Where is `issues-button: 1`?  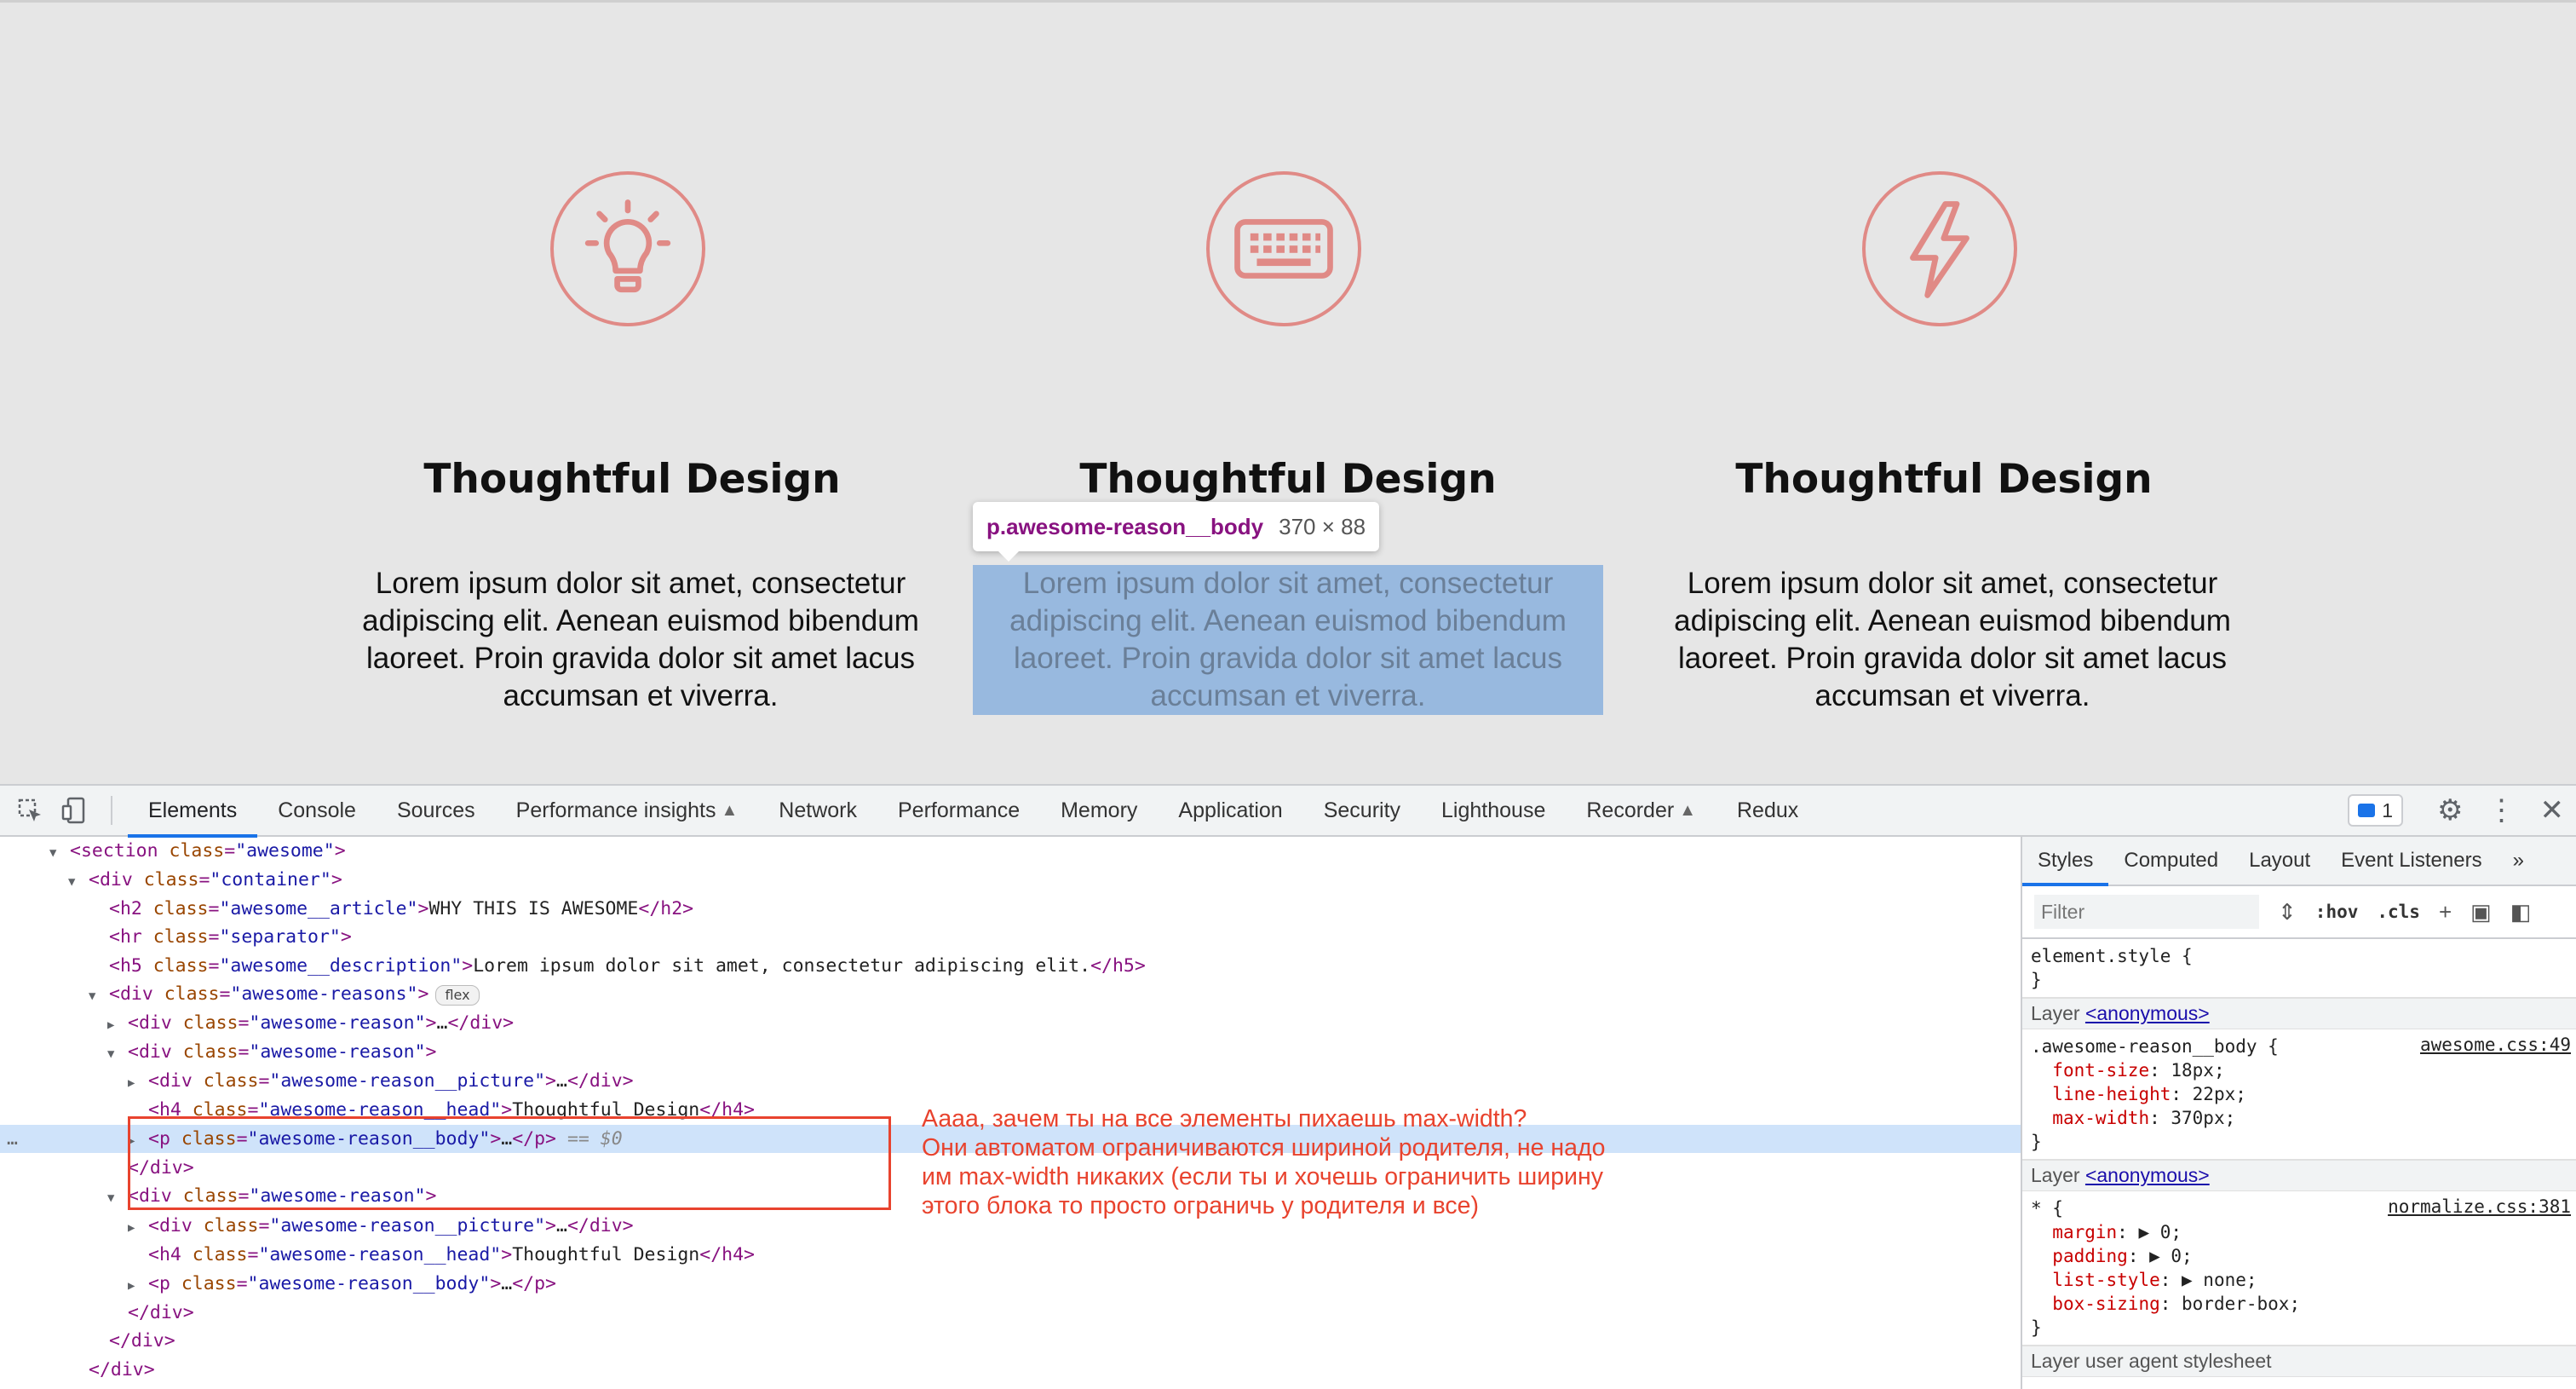 issues-button: 1 is located at coordinates (2376, 810).